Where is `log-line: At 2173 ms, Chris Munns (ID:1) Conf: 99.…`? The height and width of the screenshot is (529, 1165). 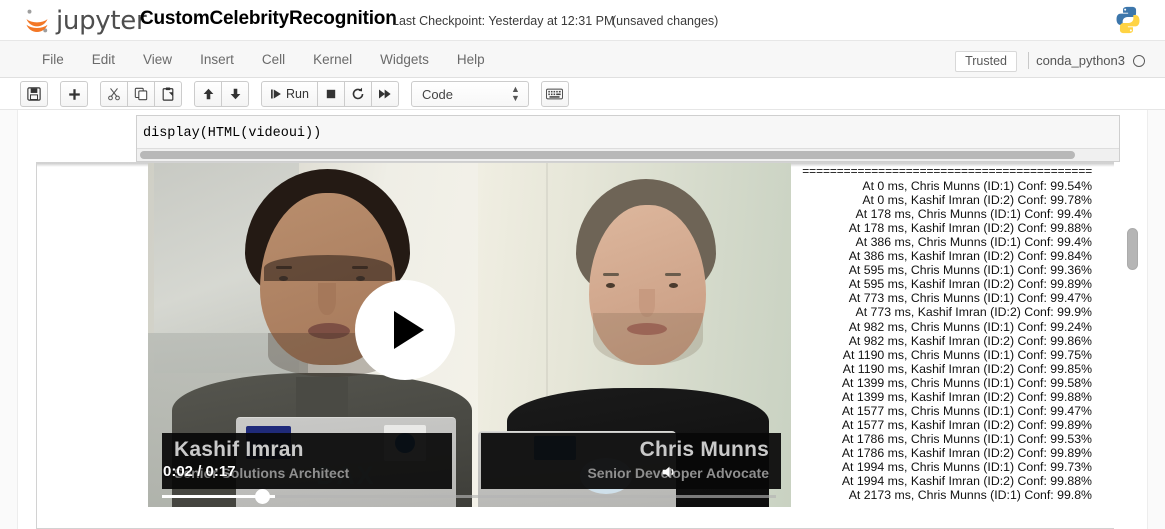
log-line: At 2173 ms, Chris Munns (ID:1) Conf: 99.… is located at coordinates (970, 495).